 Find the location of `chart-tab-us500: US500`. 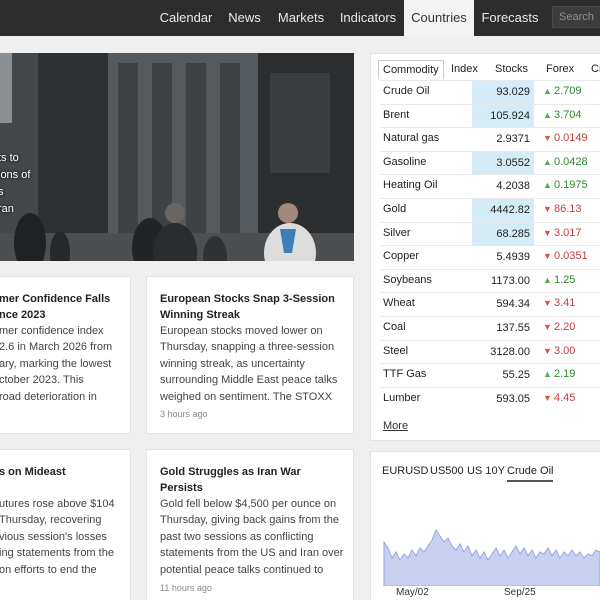

chart-tab-us500: US500 is located at coordinates (447, 471).